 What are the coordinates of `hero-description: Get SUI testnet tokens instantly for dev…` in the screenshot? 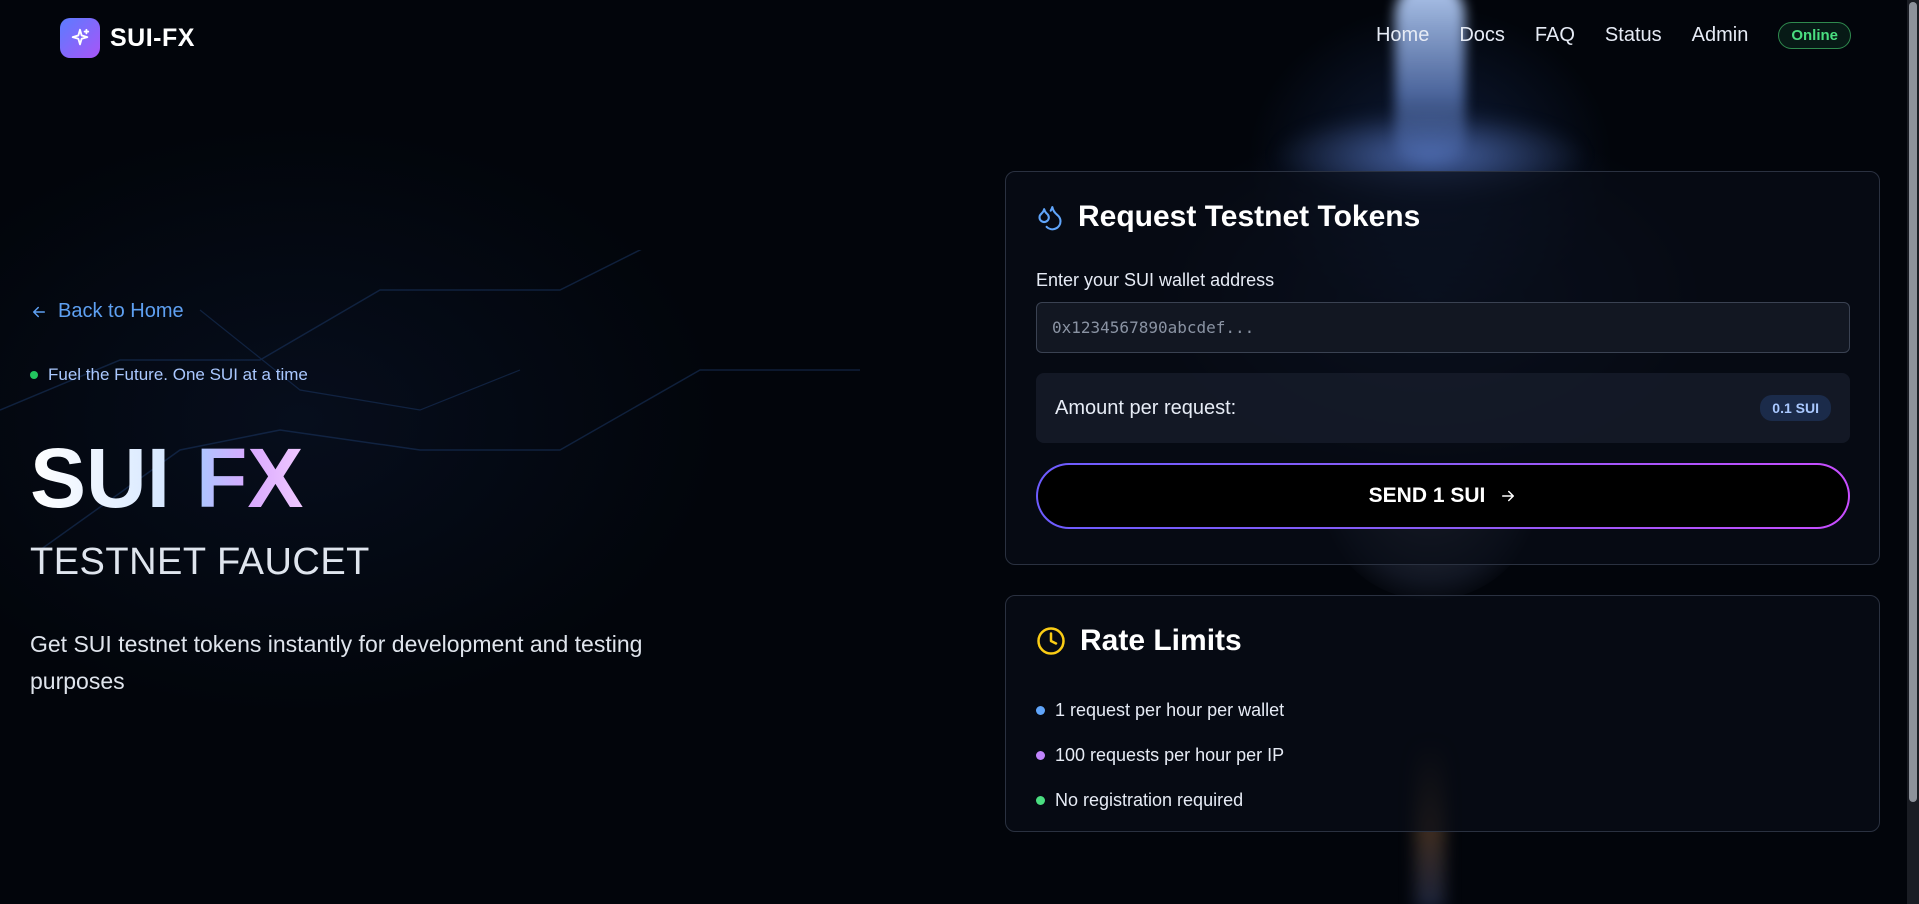 It's located at (336, 662).